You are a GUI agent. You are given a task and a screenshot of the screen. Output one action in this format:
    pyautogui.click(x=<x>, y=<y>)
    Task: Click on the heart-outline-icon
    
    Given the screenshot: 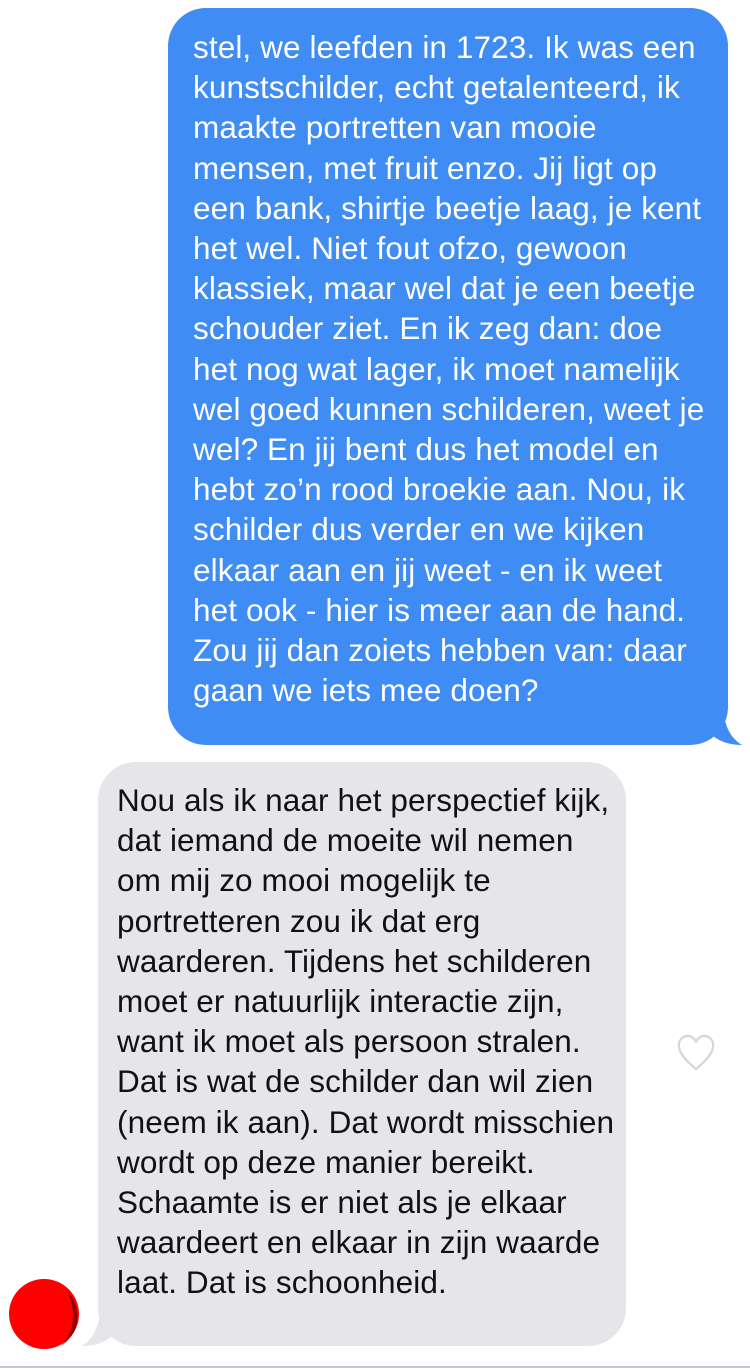 What is the action you would take?
    pyautogui.click(x=696, y=1053)
    